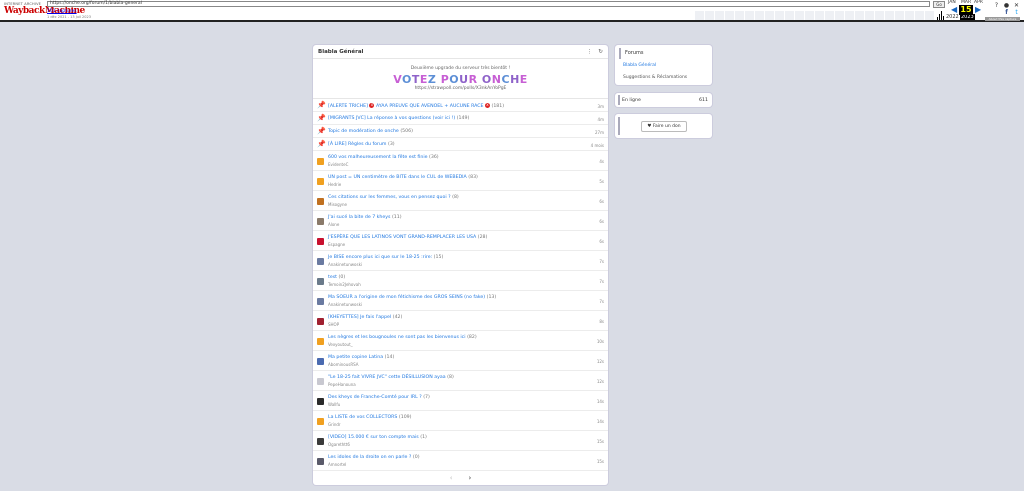 The image size is (1024, 491). I want to click on url-input: https://onche.org/forum/1/blabla-general, so click(488, 4).